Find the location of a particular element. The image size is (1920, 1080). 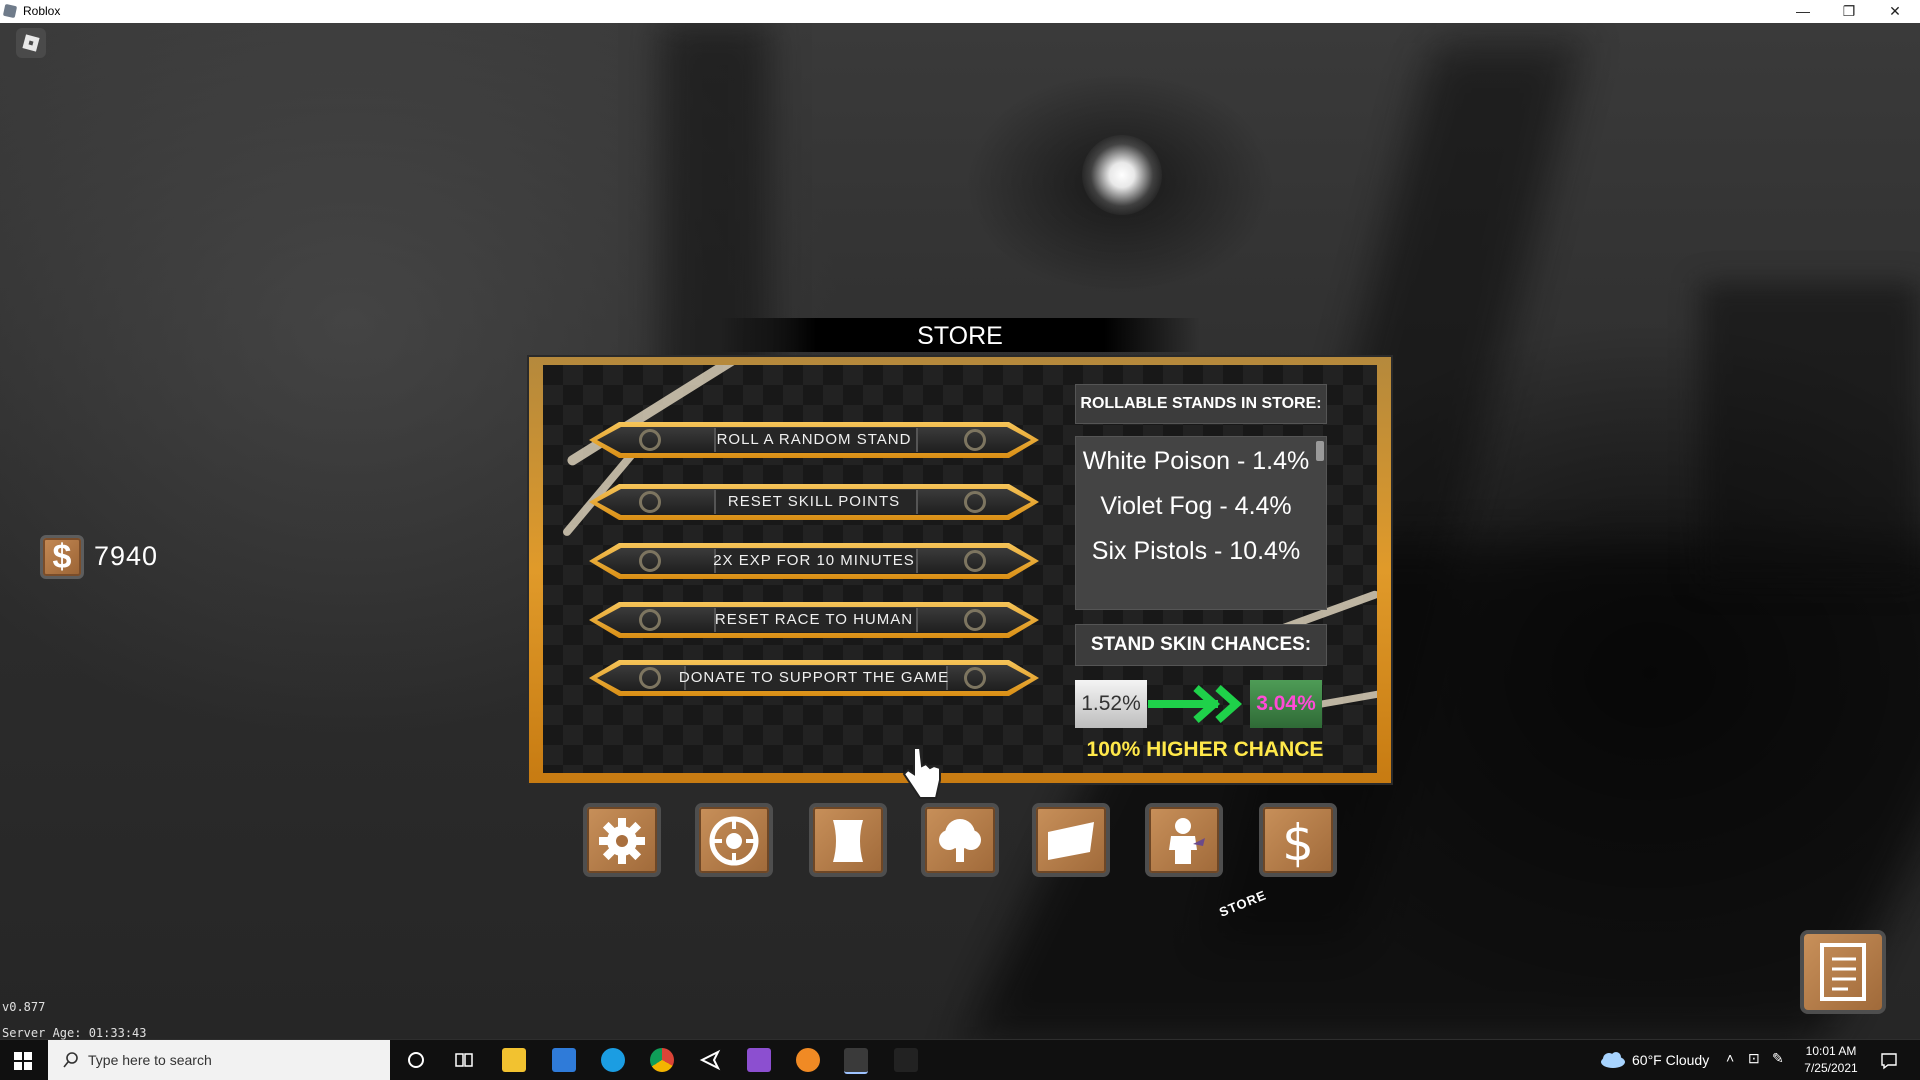

roblox-logo-icon is located at coordinates (31, 43).